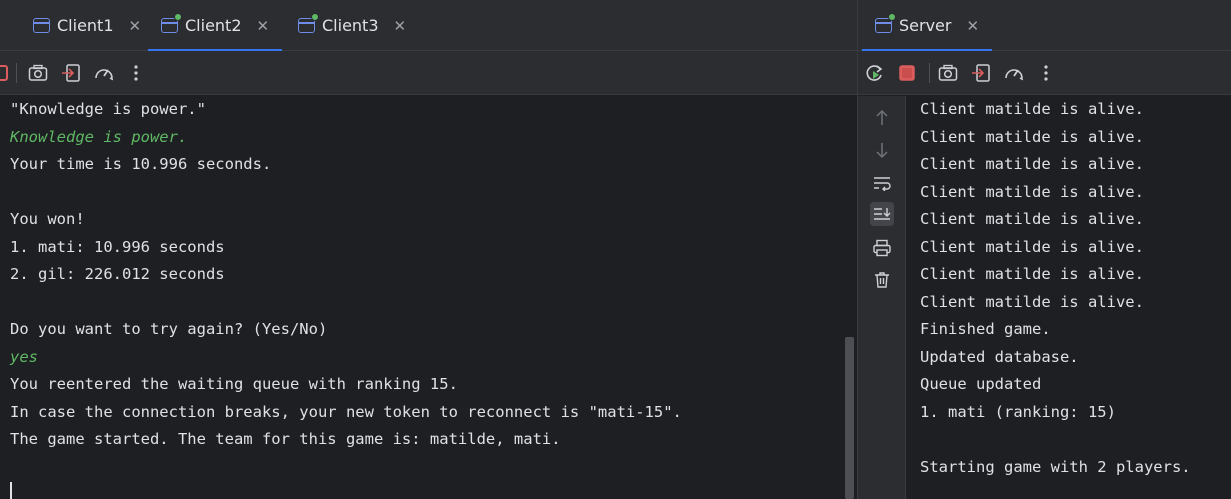  I want to click on rerun-icon, so click(874, 73).